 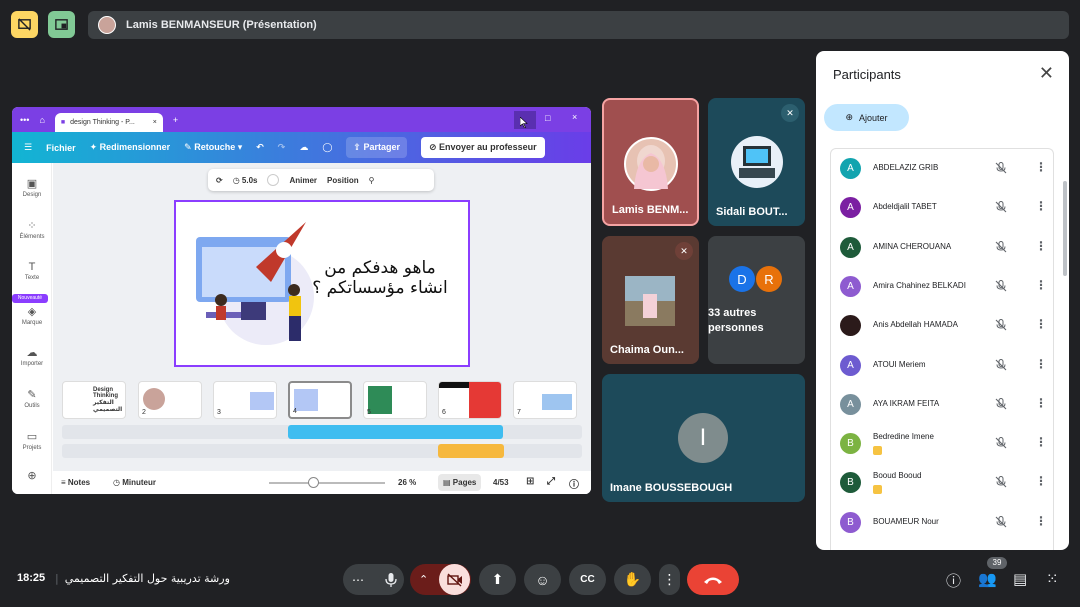 I want to click on cloud-icon: ☁, so click(x=303, y=147).